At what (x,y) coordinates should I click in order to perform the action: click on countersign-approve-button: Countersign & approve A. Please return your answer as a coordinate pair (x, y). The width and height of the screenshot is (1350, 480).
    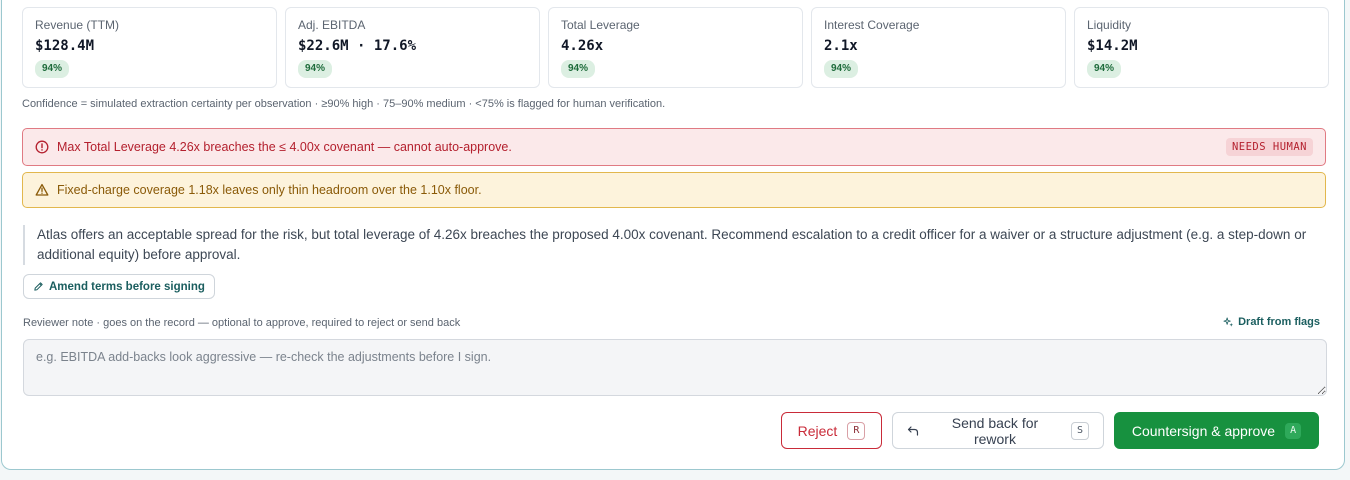
    Looking at the image, I should click on (1216, 430).